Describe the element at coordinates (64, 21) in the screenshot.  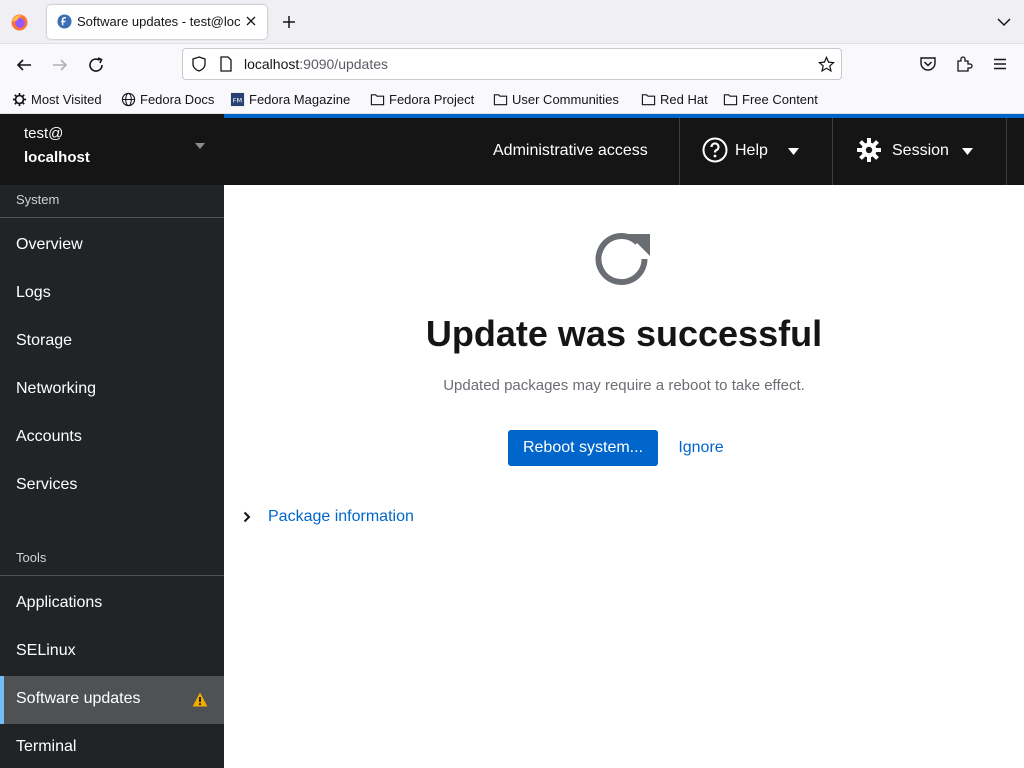
I see `fedora-favicon-icon` at that location.